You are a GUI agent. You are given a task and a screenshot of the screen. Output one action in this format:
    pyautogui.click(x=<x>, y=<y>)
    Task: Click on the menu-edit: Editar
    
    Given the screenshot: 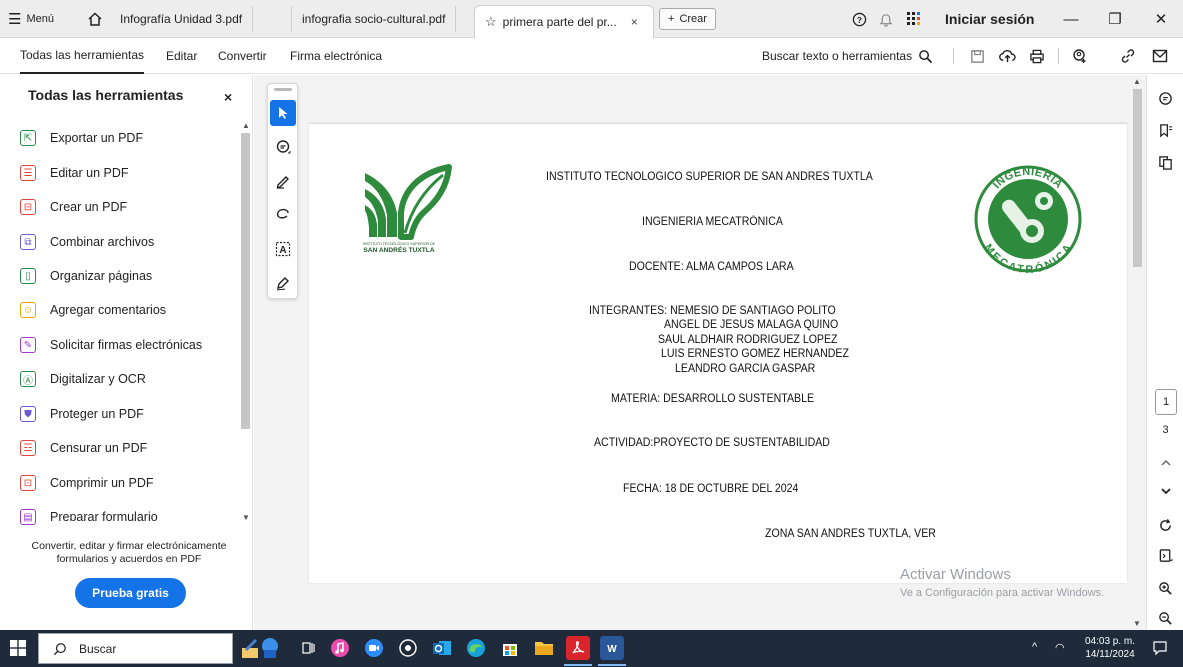 What is the action you would take?
    pyautogui.click(x=181, y=56)
    